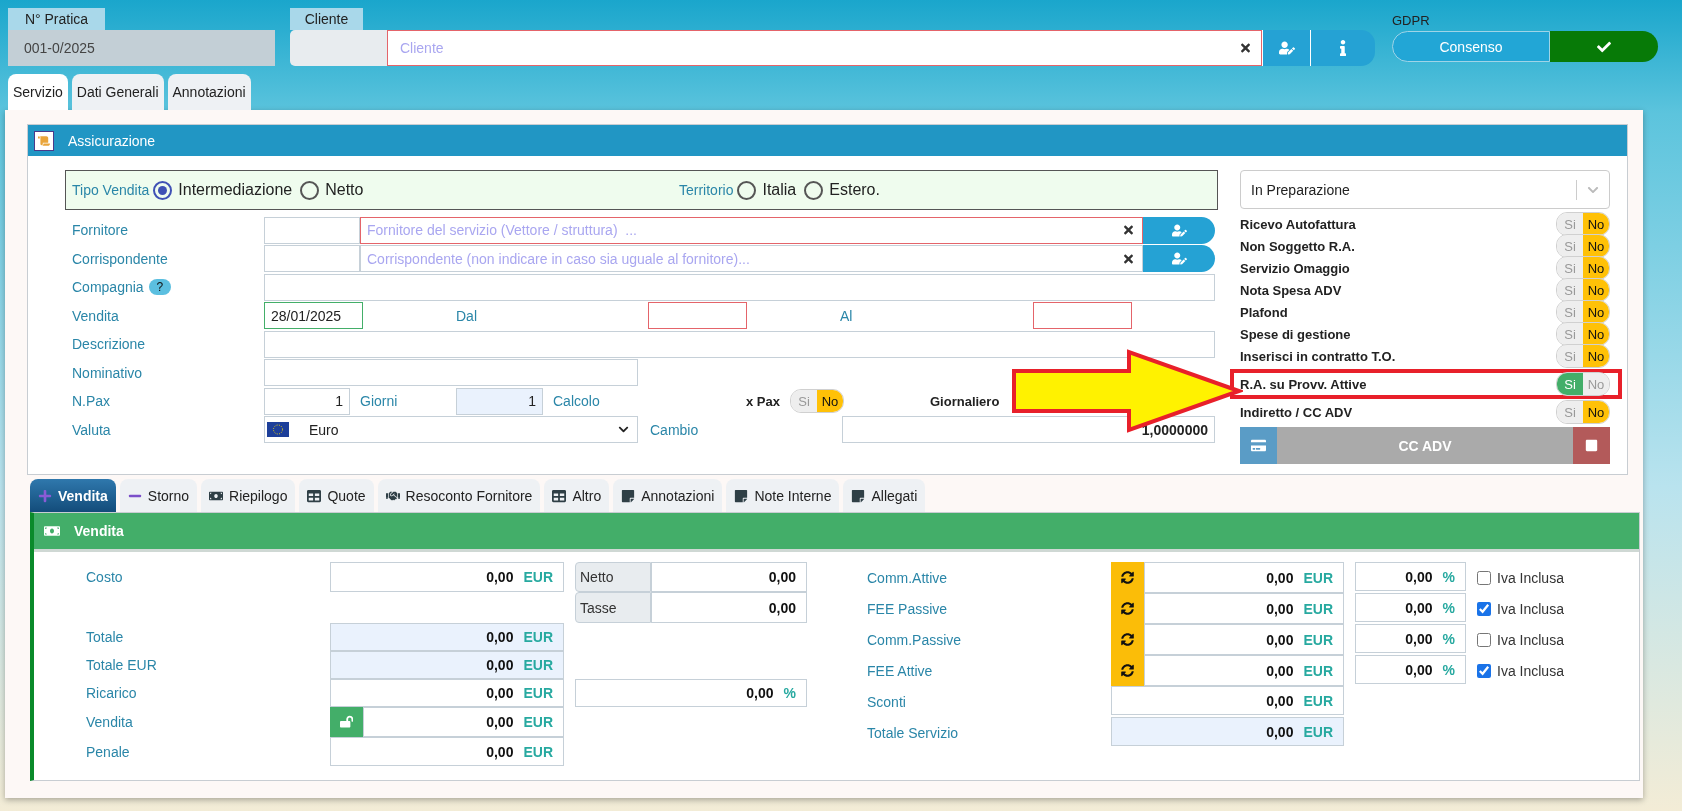  Describe the element at coordinates (225, 190) in the screenshot. I see `radio-option: Intermediazione` at that location.